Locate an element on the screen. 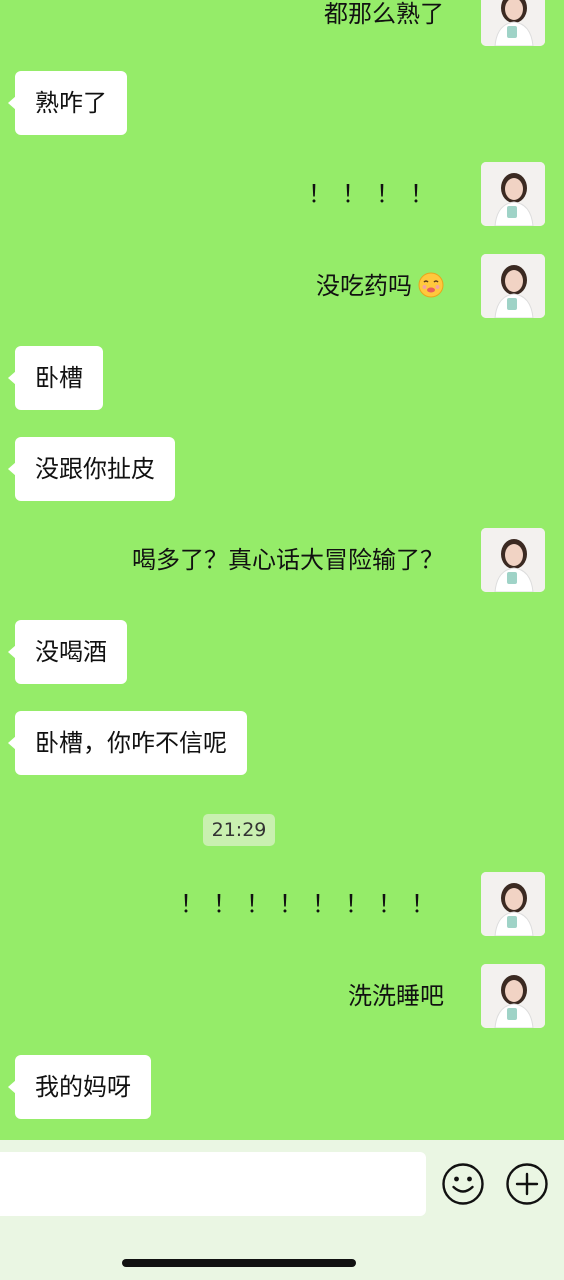 The image size is (564, 1280). smiley-icon is located at coordinates (463, 1184).